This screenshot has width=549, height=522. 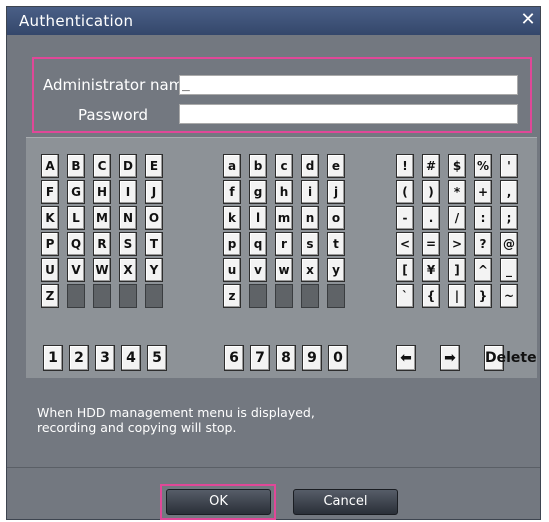 I want to click on key-l-lower: l, so click(x=258, y=218).